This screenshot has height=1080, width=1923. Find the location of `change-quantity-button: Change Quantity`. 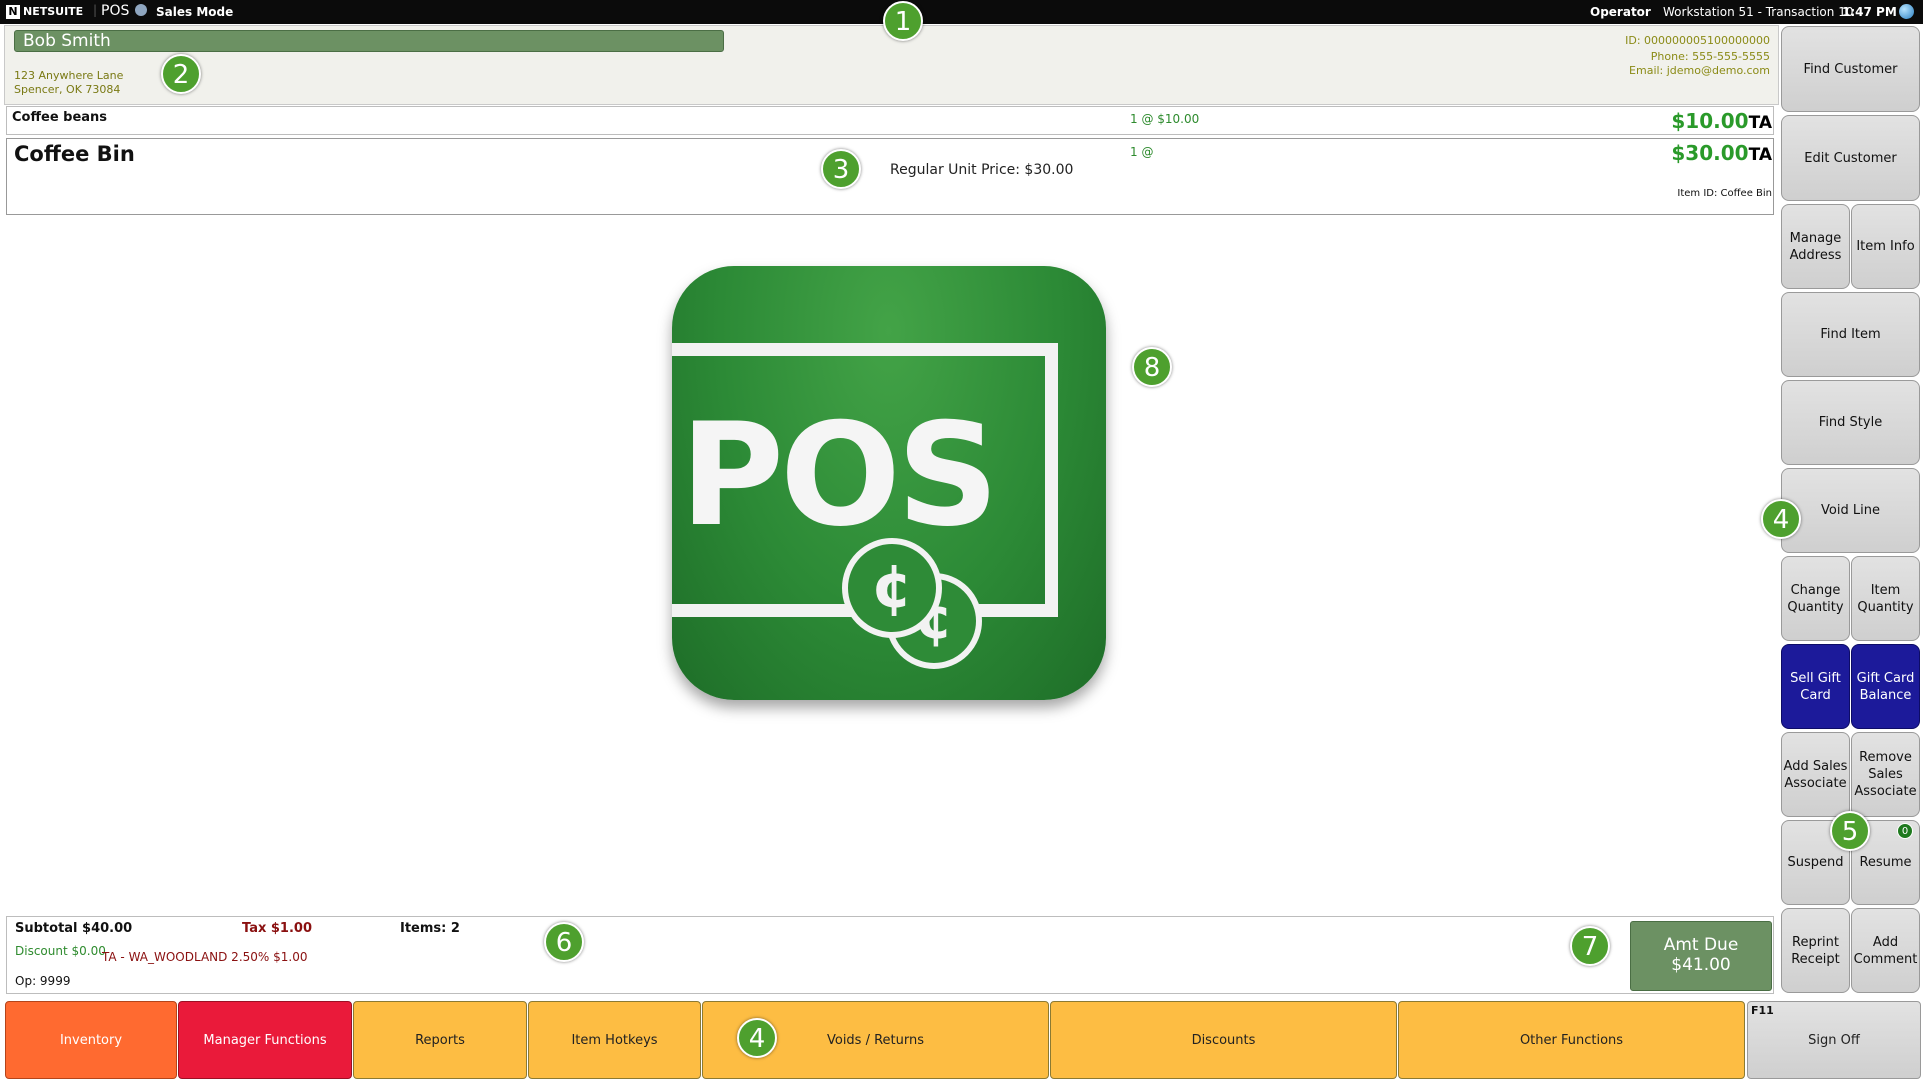

change-quantity-button: Change Quantity is located at coordinates (1815, 598).